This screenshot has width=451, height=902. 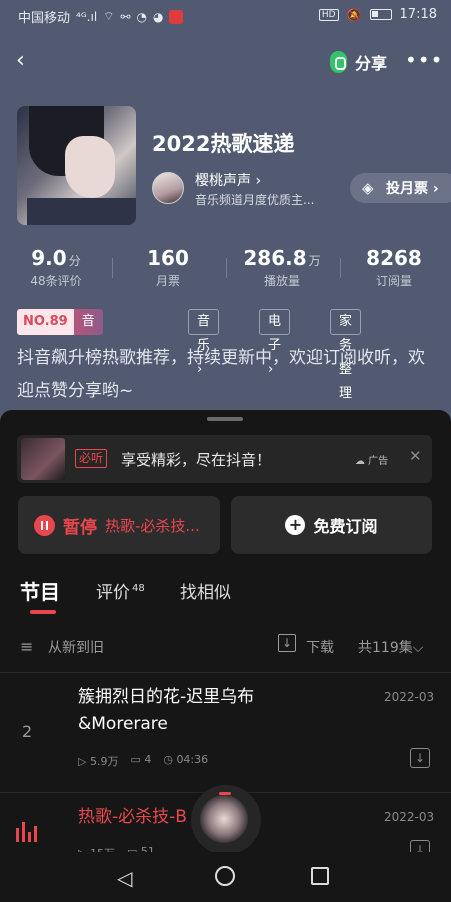 I want to click on tab-reviews: 评价 48, so click(x=120, y=590).